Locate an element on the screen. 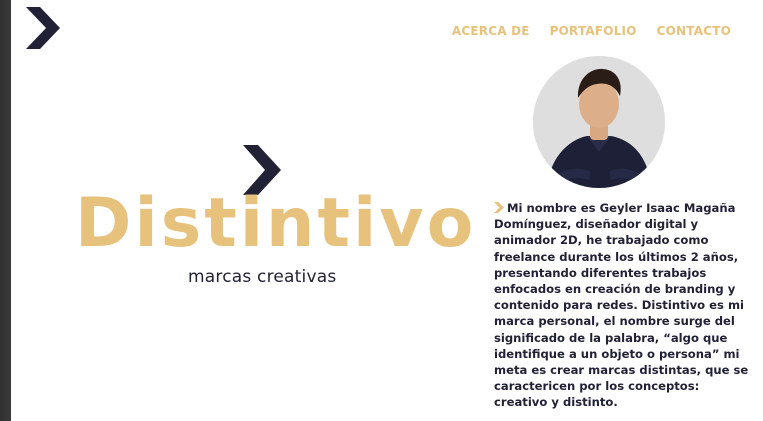 The image size is (763, 421). profile-photo is located at coordinates (599, 122).